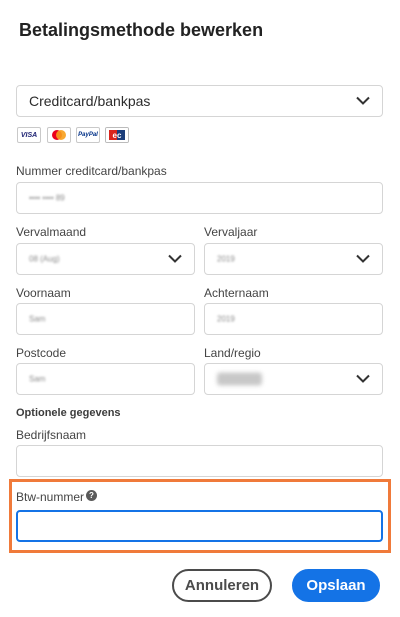 Image resolution: width=400 pixels, height=617 pixels. What do you see at coordinates (105, 259) in the screenshot?
I see `exp-month-select: 08 (Aug)` at bounding box center [105, 259].